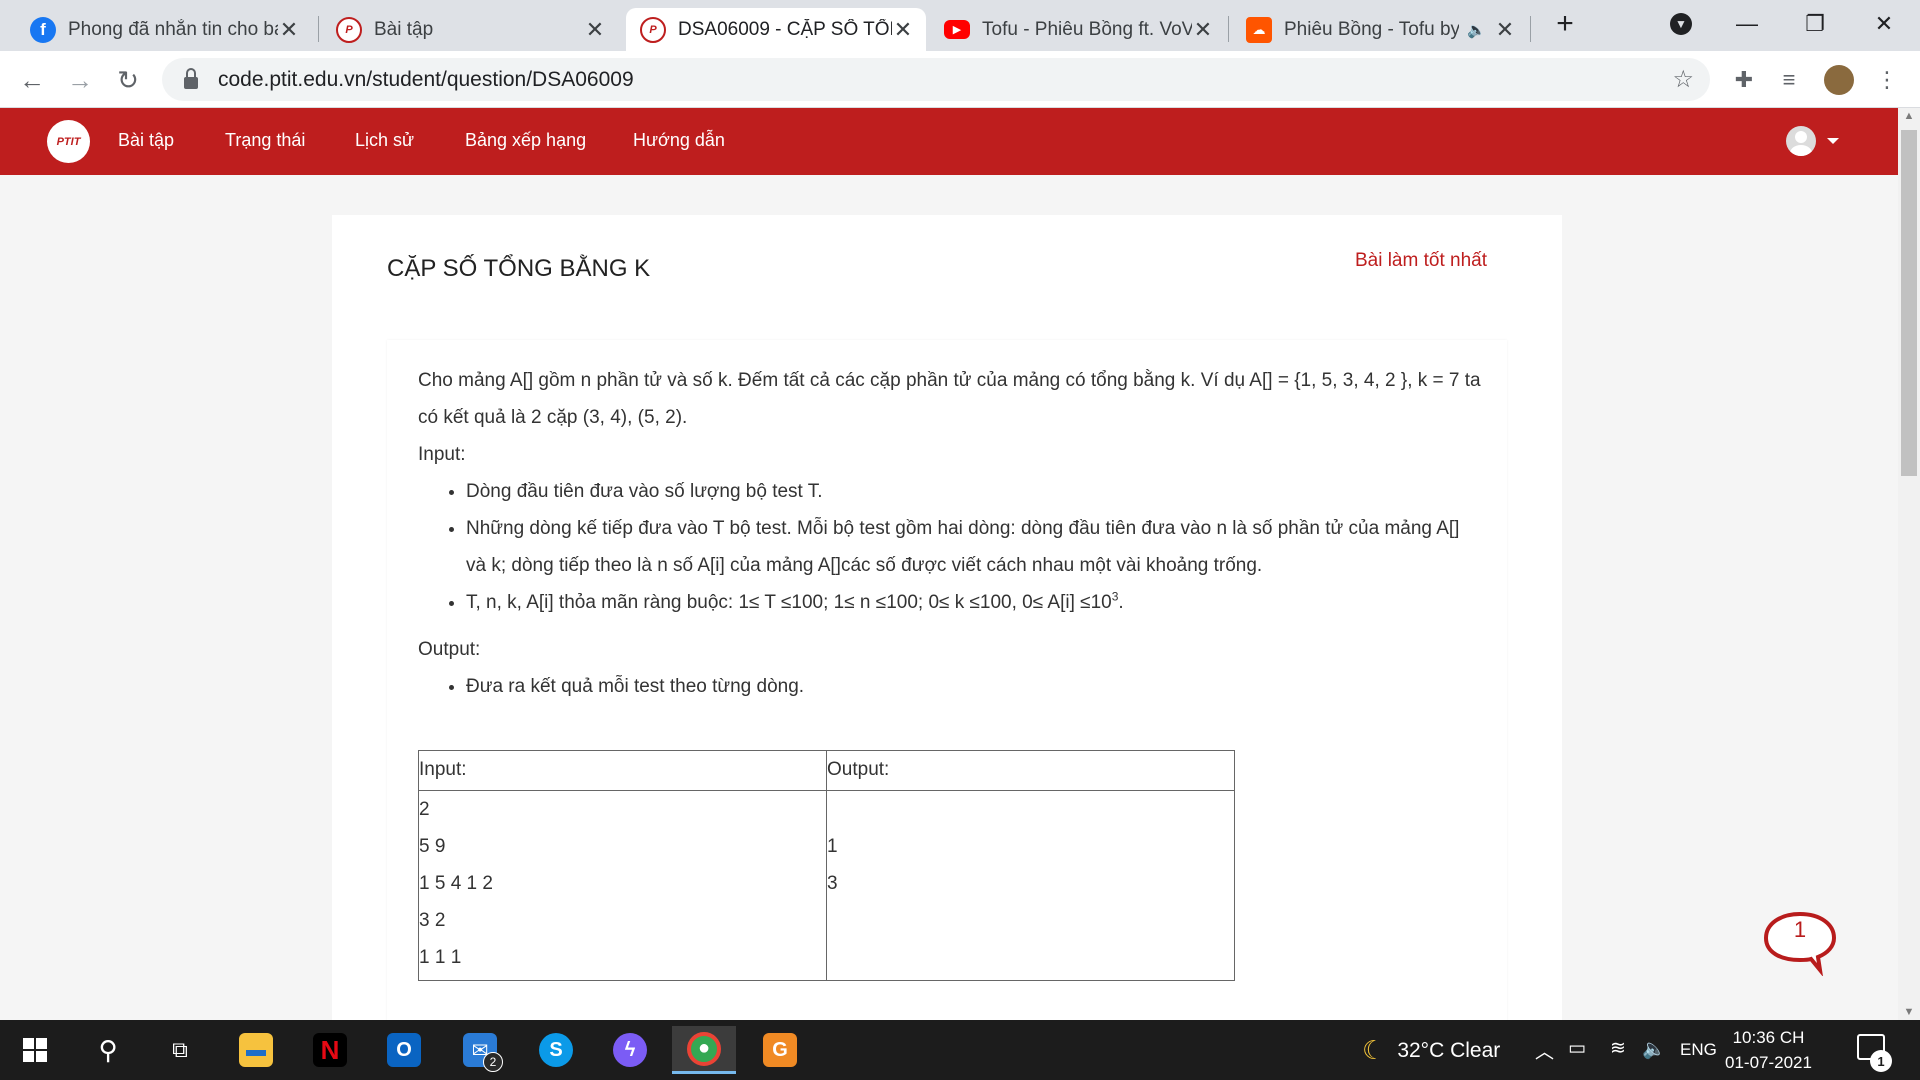 The width and height of the screenshot is (1920, 1080). I want to click on sample-output-cell: 1 3, so click(1030, 885).